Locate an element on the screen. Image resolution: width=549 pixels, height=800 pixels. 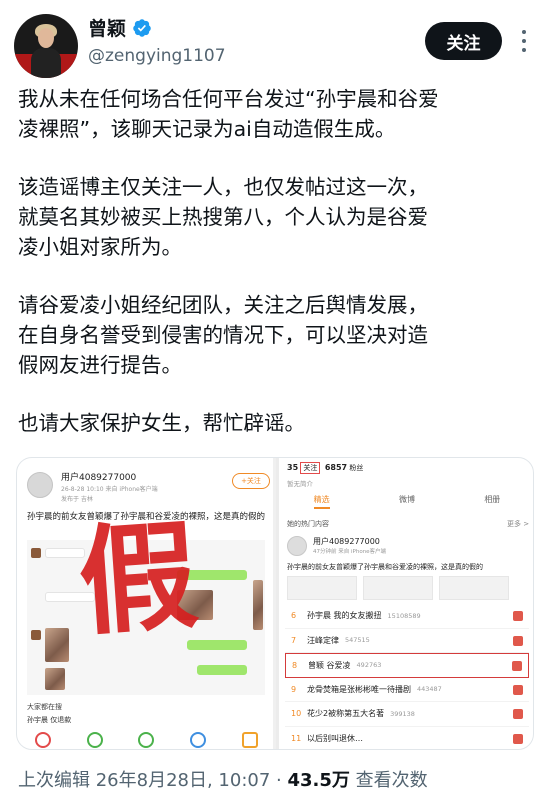
post-action-bar is located at coordinates (146, 738).